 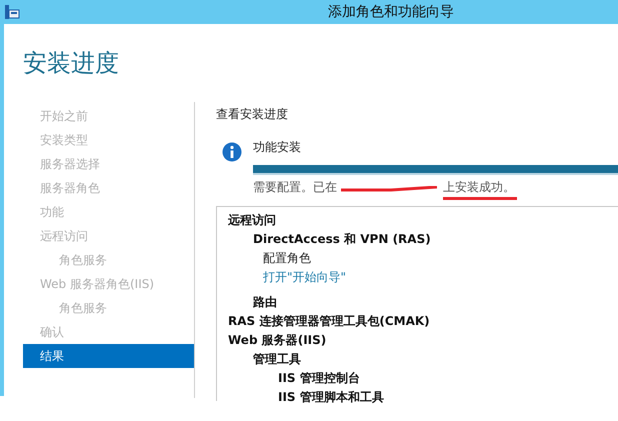 What do you see at coordinates (43, 212) in the screenshot?
I see `sidebar-item: 功能` at bounding box center [43, 212].